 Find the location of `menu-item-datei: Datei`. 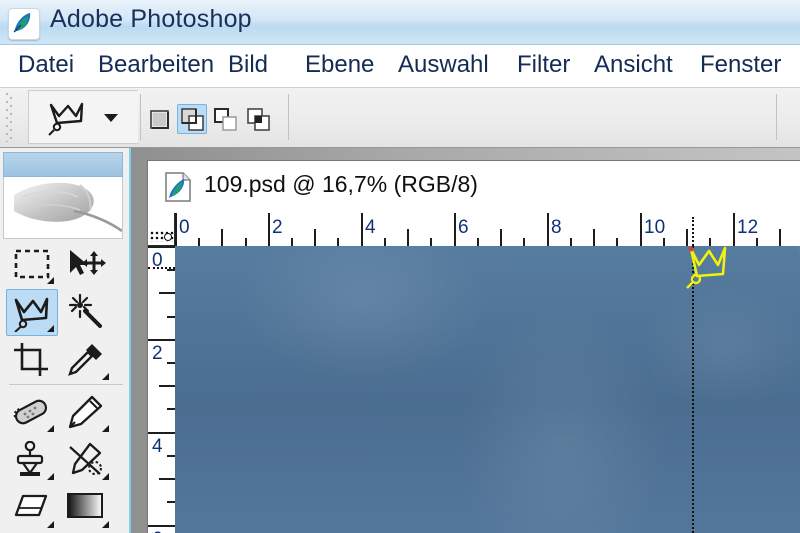

menu-item-datei: Datei is located at coordinates (46, 65).